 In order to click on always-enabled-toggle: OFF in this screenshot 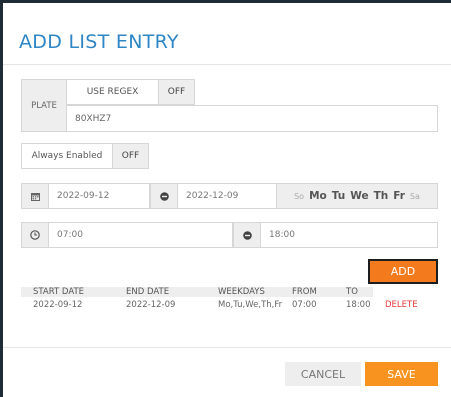, I will do `click(131, 156)`.